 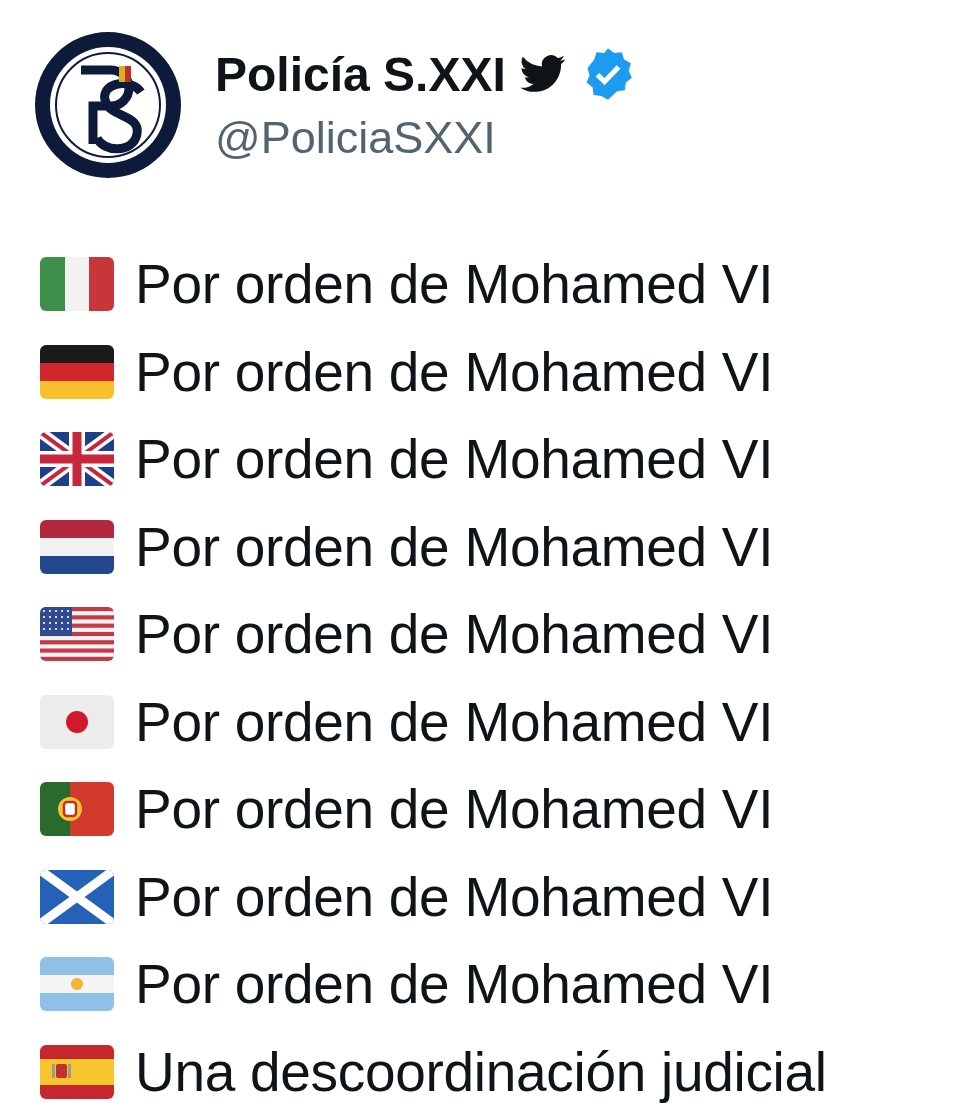 I want to click on author-name: Policía S.XXI, so click(x=360, y=74).